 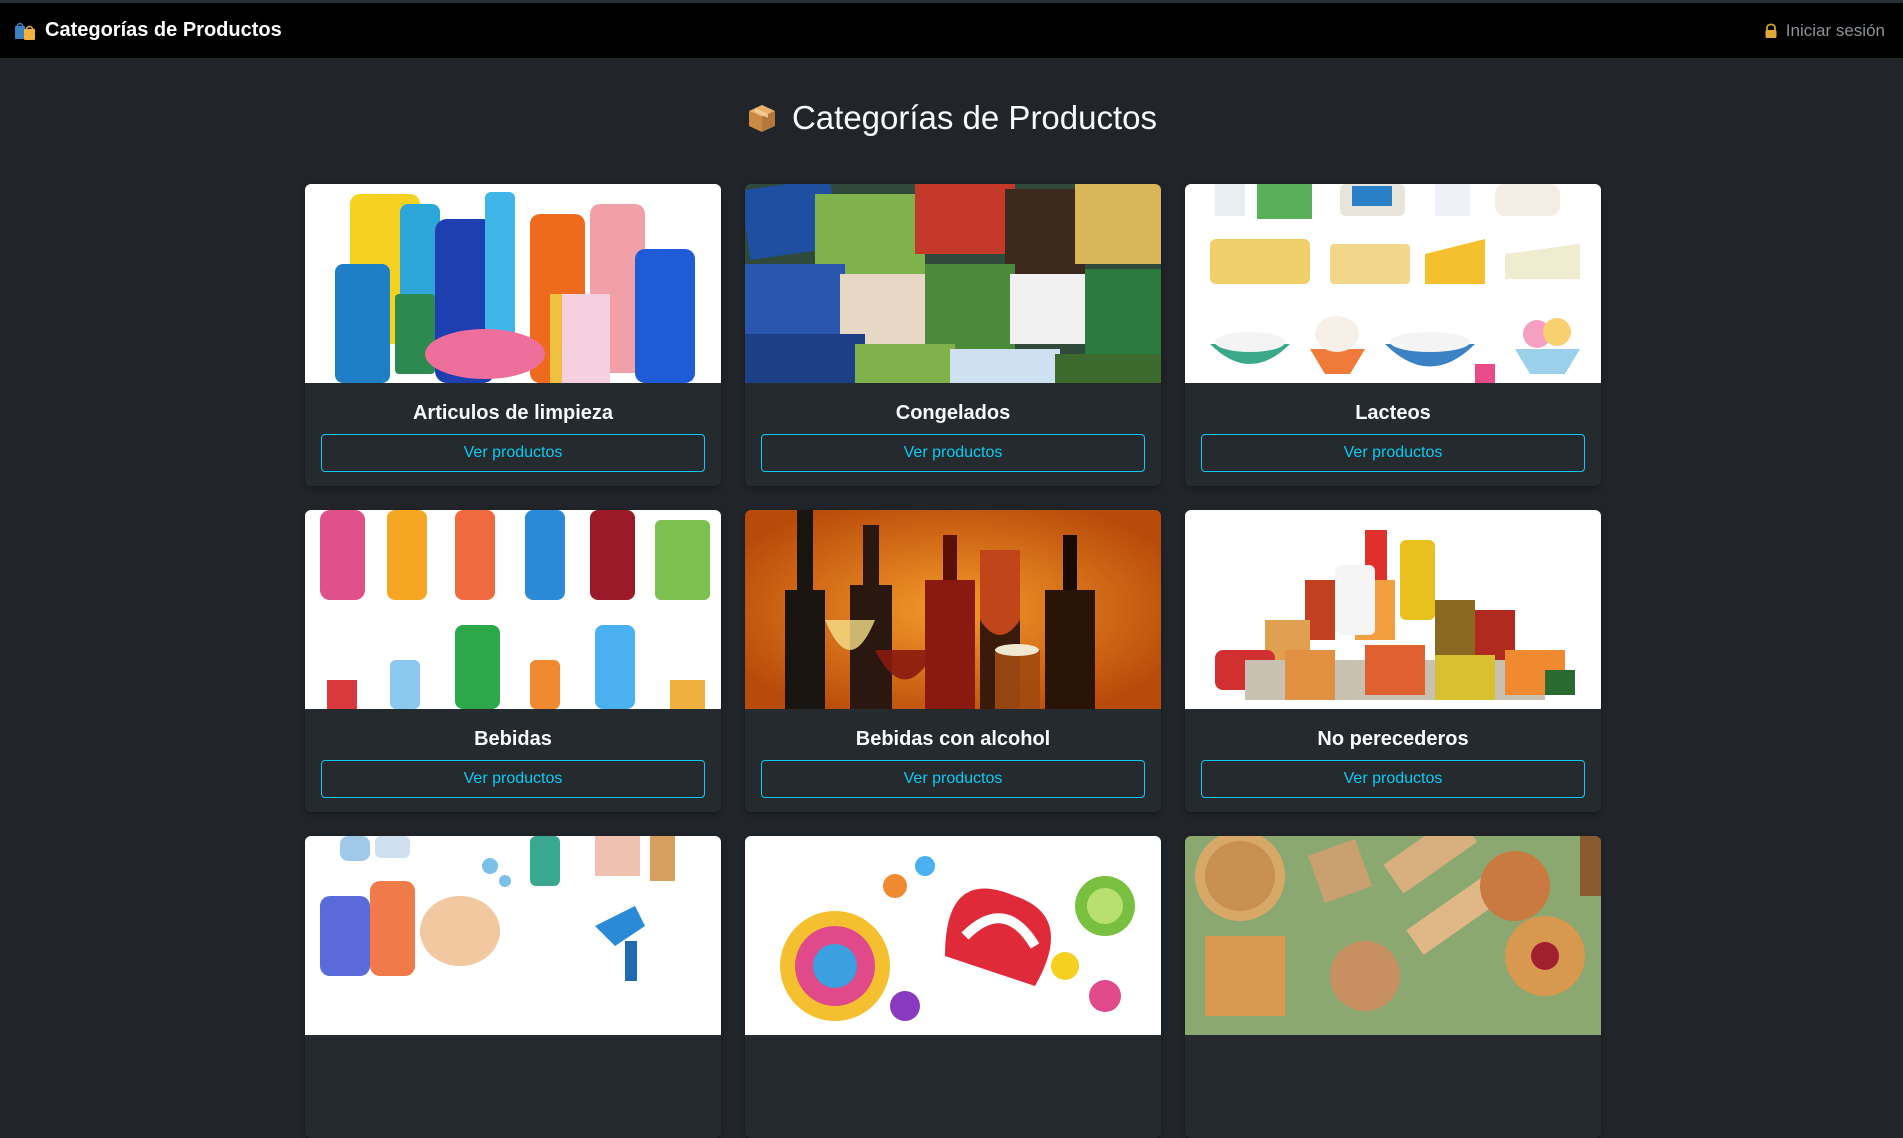 What do you see at coordinates (1393, 283) in the screenshot?
I see `dairy-products-image` at bounding box center [1393, 283].